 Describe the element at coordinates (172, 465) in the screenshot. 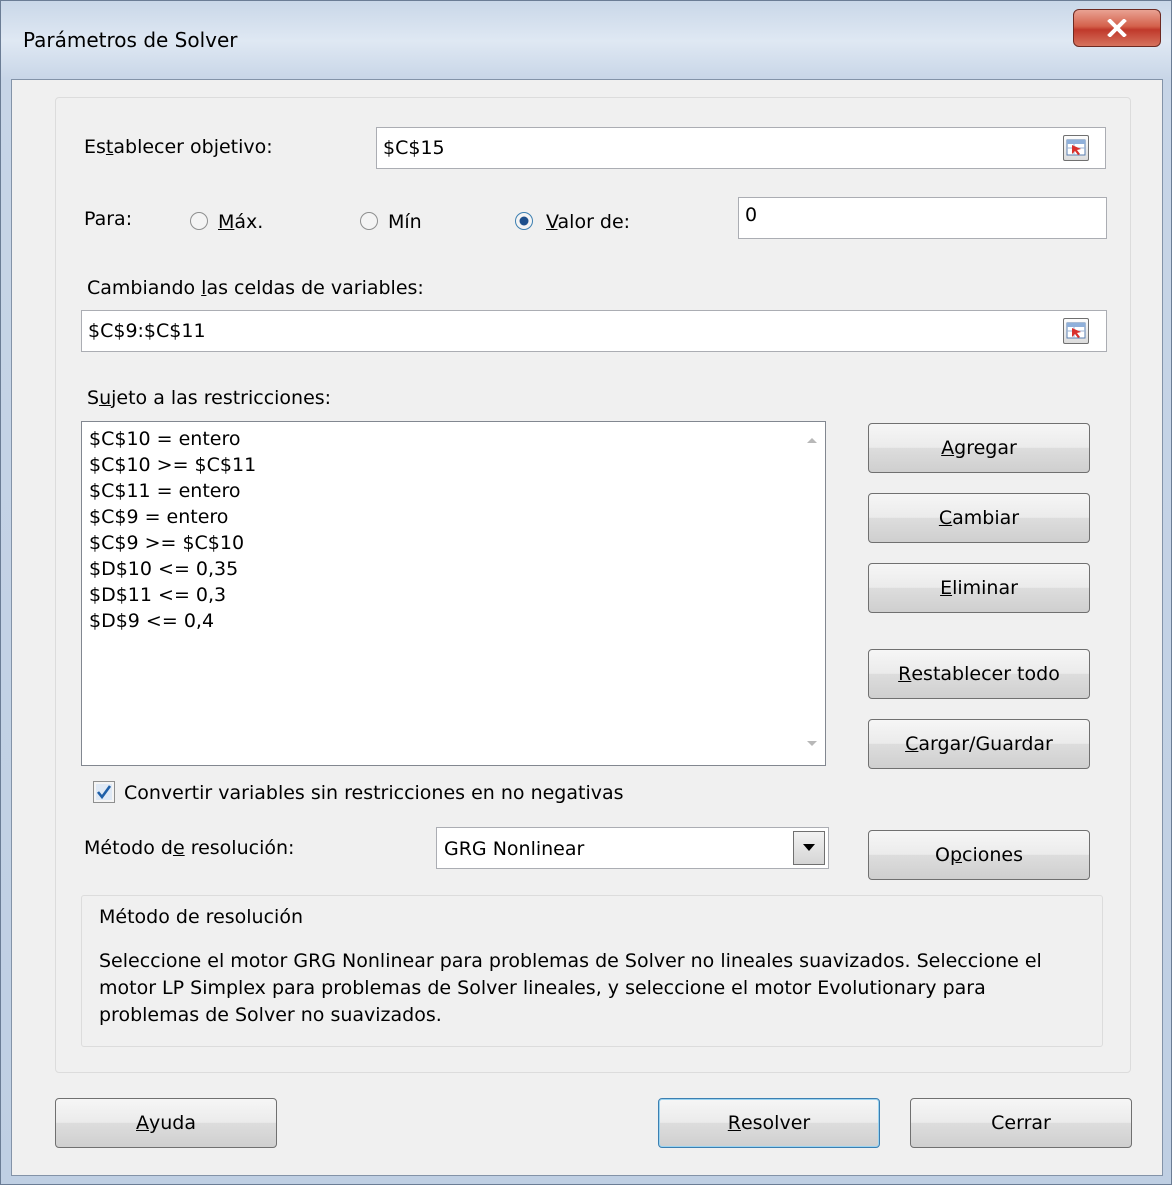

I see `list-item: $C$10 >= $C$11` at that location.